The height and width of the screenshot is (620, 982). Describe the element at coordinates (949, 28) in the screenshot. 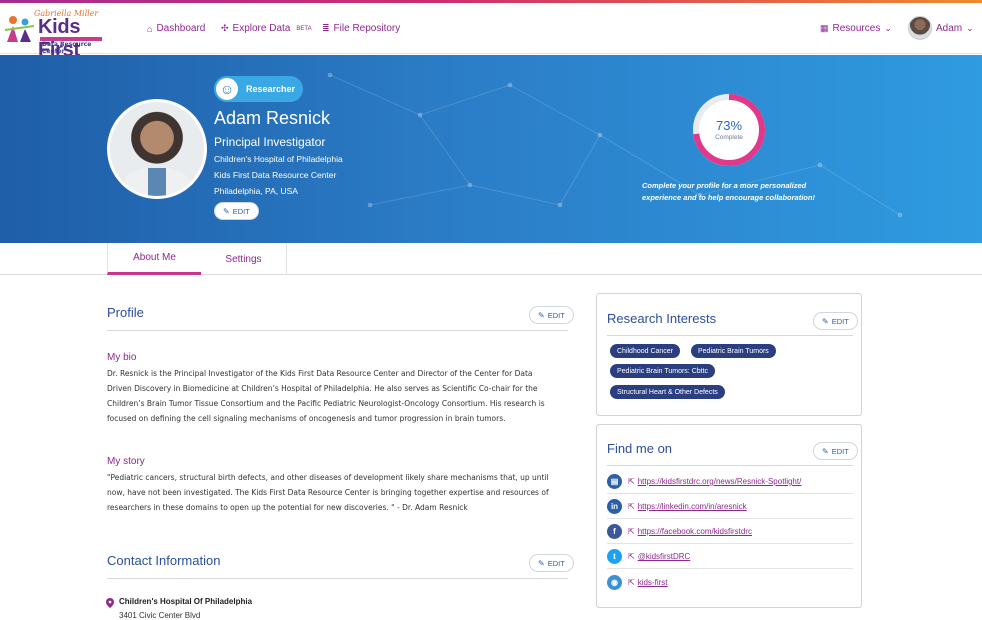

I see `user-menu-label: Adam` at that location.